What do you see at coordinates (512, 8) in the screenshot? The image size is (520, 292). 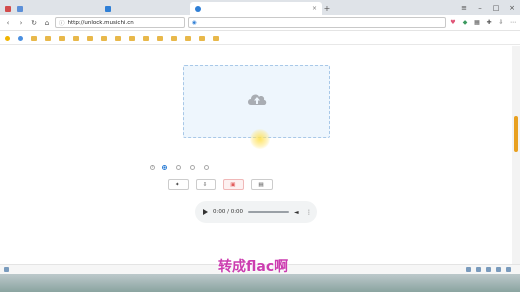 I see `close-window-icon: ×` at bounding box center [512, 8].